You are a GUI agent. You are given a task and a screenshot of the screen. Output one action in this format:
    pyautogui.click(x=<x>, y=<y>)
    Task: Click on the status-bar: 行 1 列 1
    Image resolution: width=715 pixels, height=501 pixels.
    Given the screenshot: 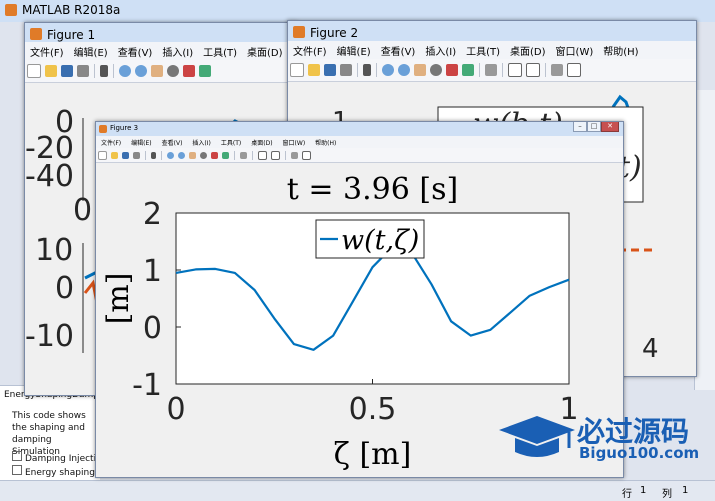 What is the action you would take?
    pyautogui.click(x=357, y=490)
    